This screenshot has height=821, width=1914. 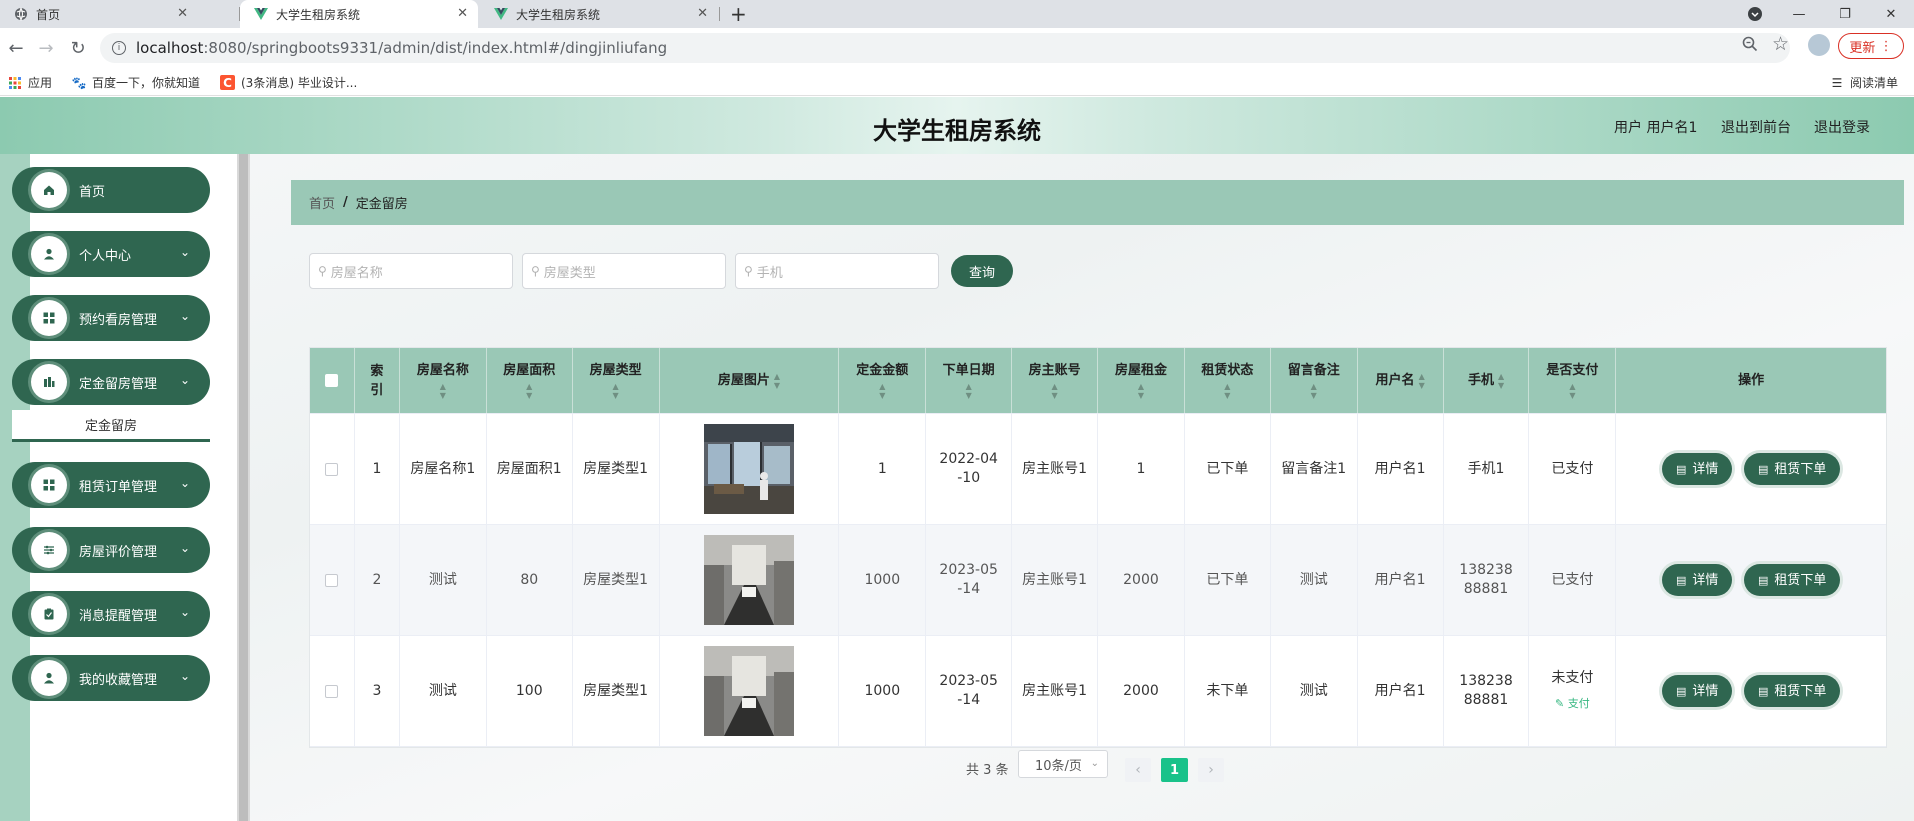 I want to click on column-header-sortable: 房屋租金 ▲ ▼, so click(x=1141, y=380).